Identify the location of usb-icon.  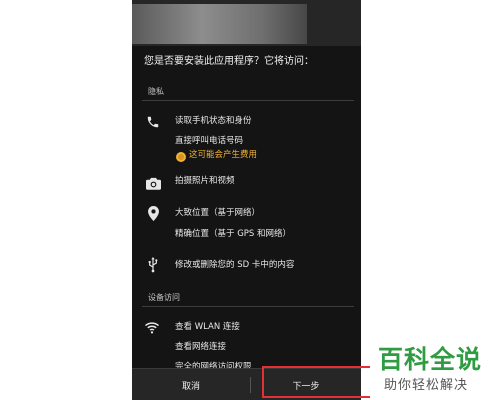
(153, 265).